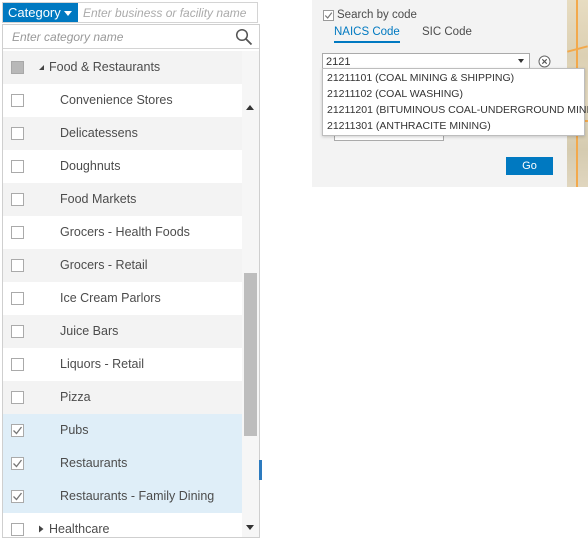  Describe the element at coordinates (416, 61) in the screenshot. I see `code-input` at that location.